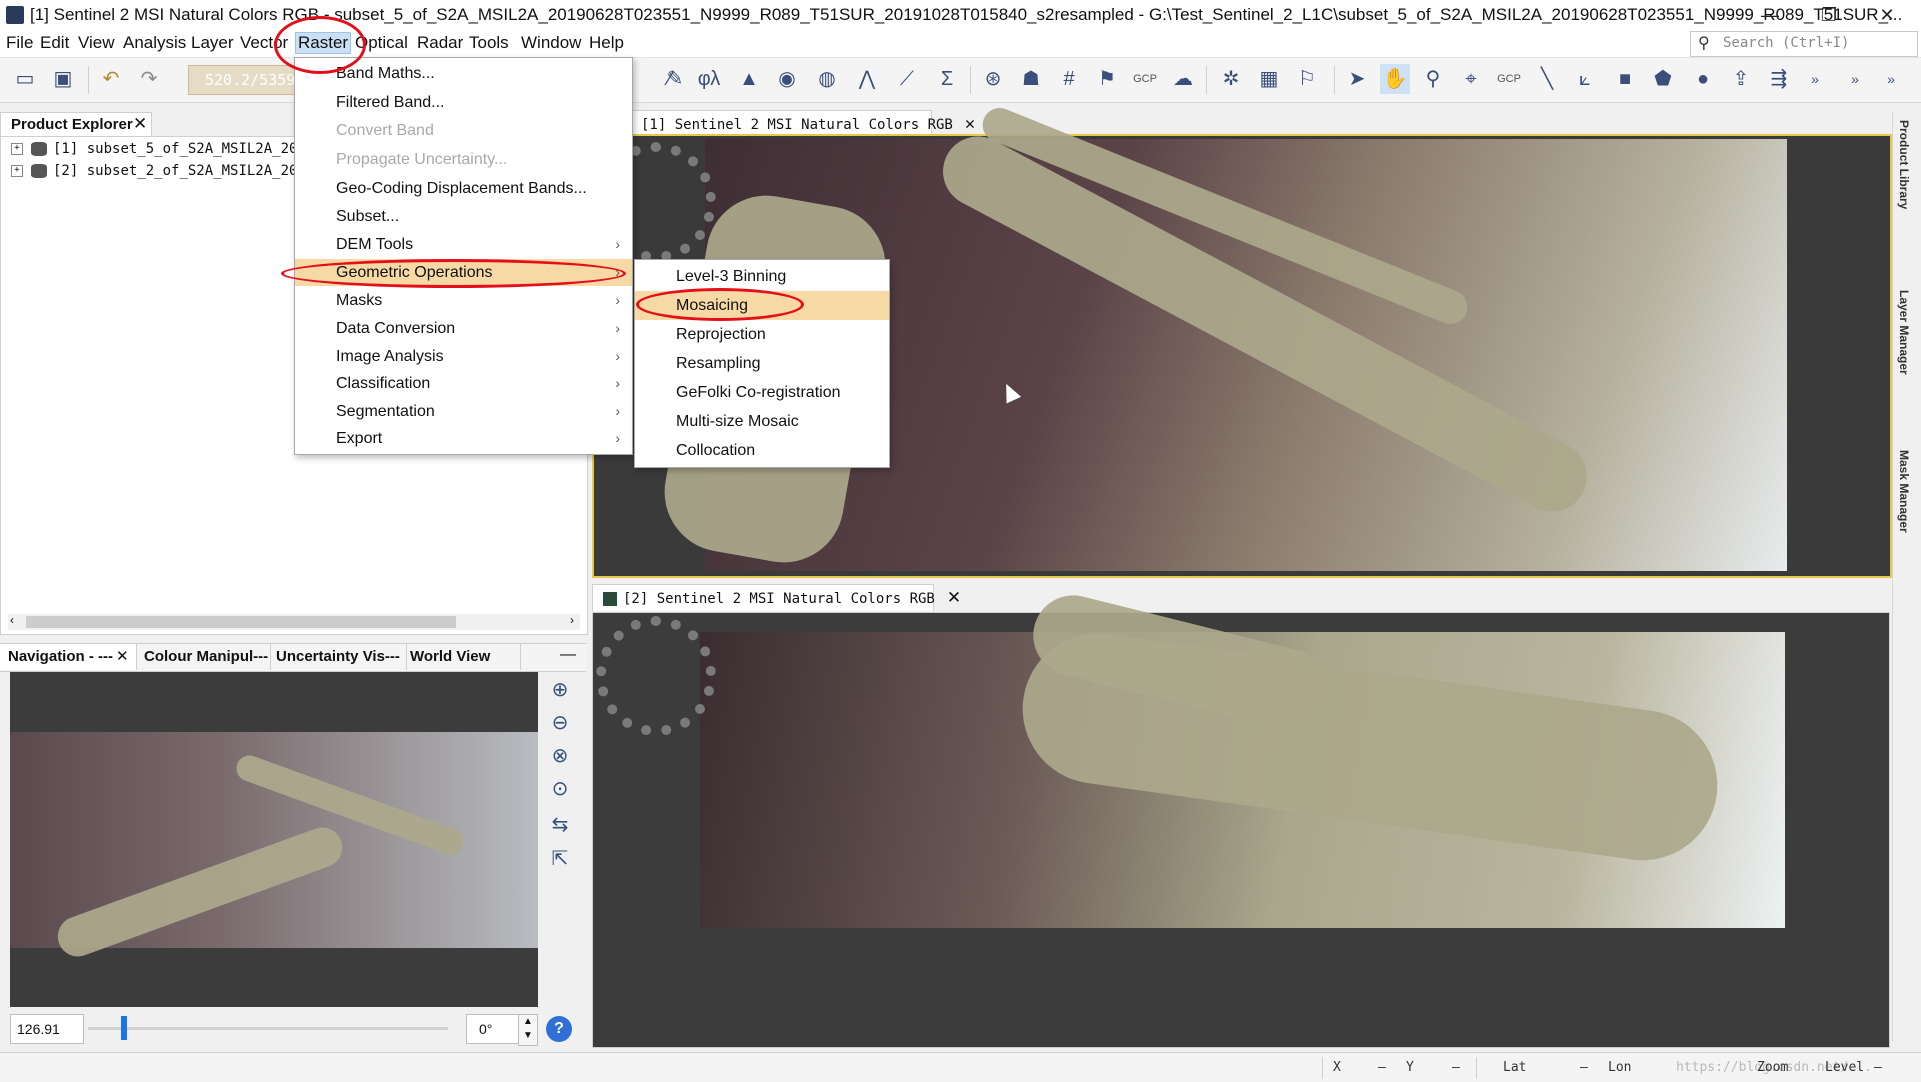  I want to click on rectangle-draw-icon: ■, so click(1625, 79).